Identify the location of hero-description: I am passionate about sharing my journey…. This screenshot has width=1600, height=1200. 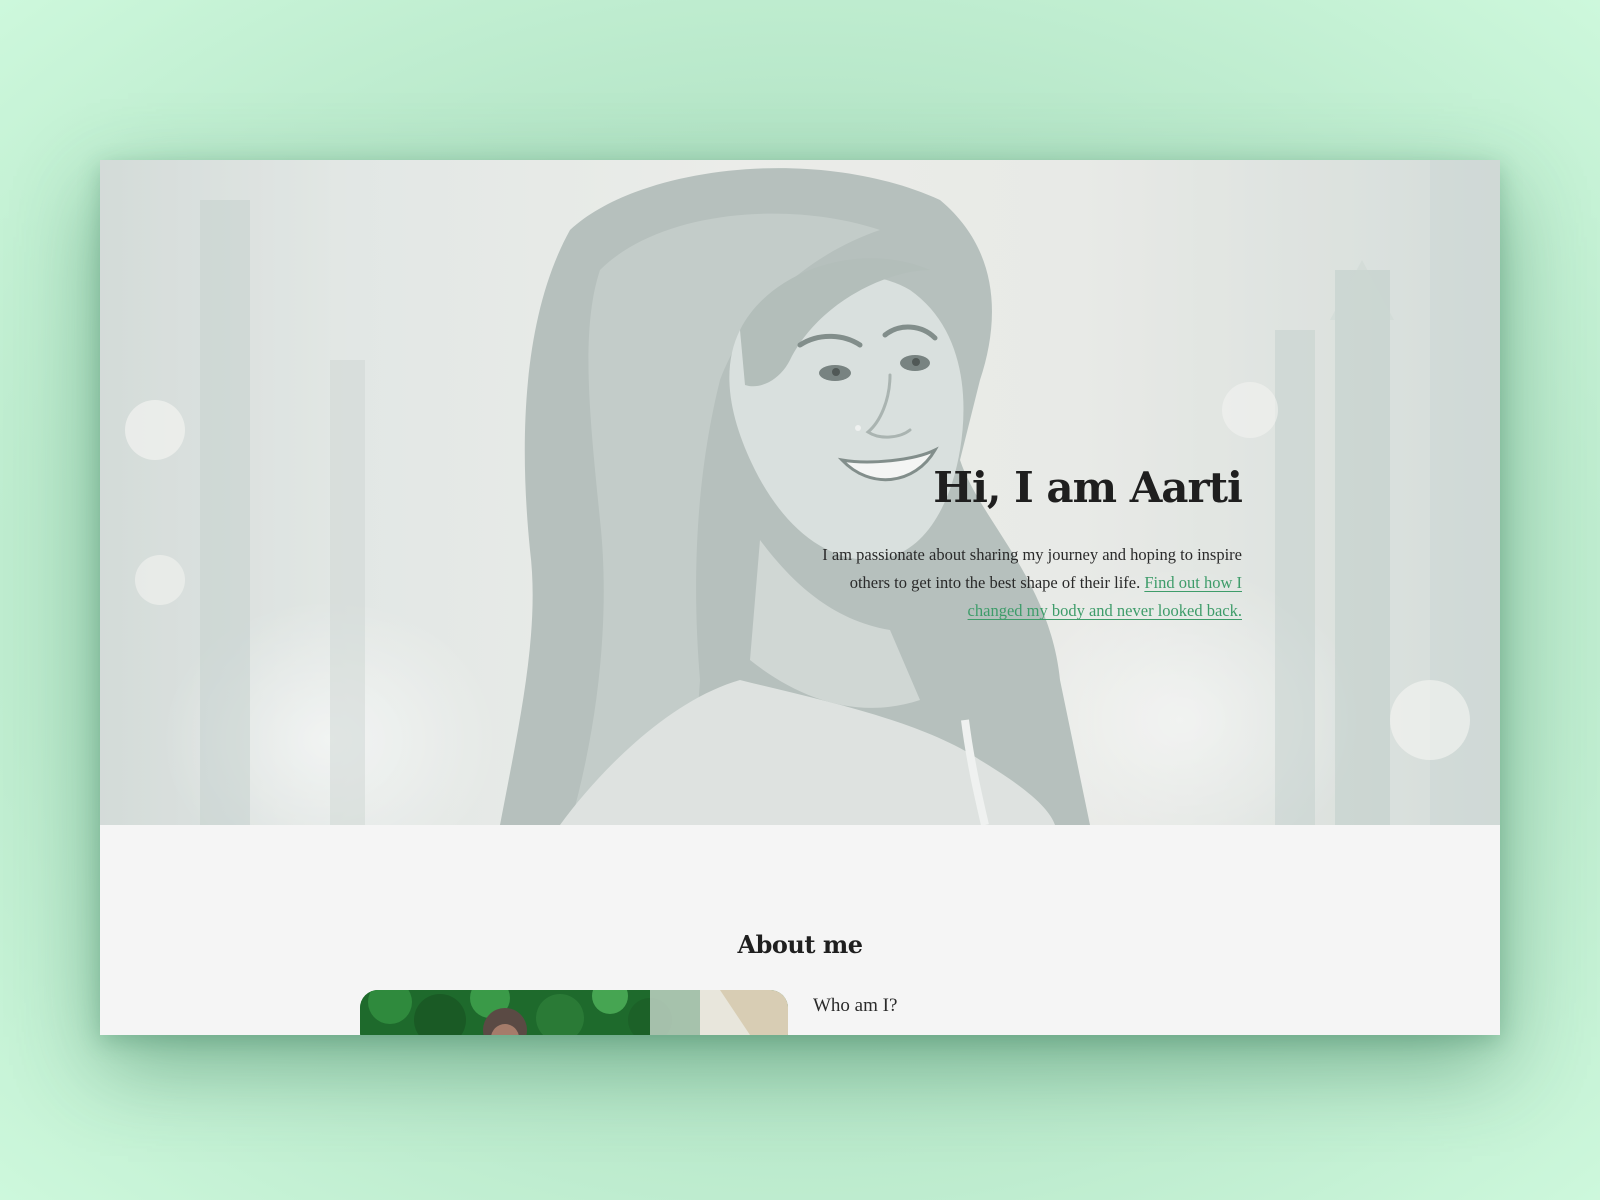
(1022, 583).